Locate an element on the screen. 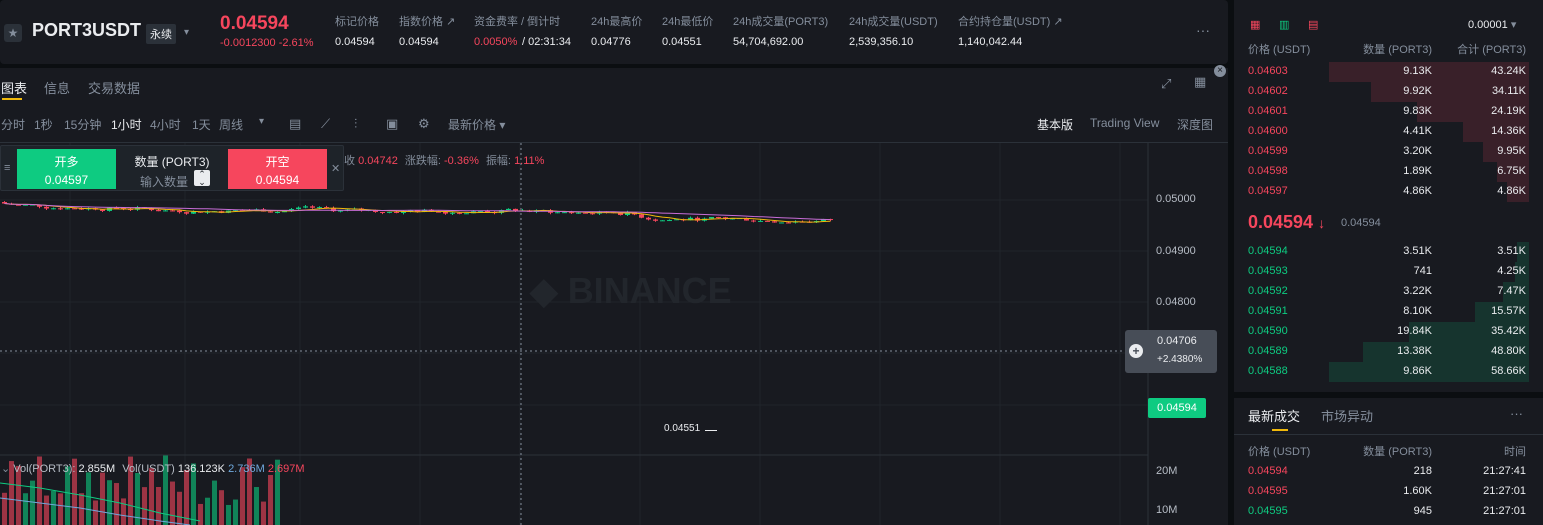 This screenshot has width=1543, height=525. tab-trading-data: 交易数据 is located at coordinates (114, 87).